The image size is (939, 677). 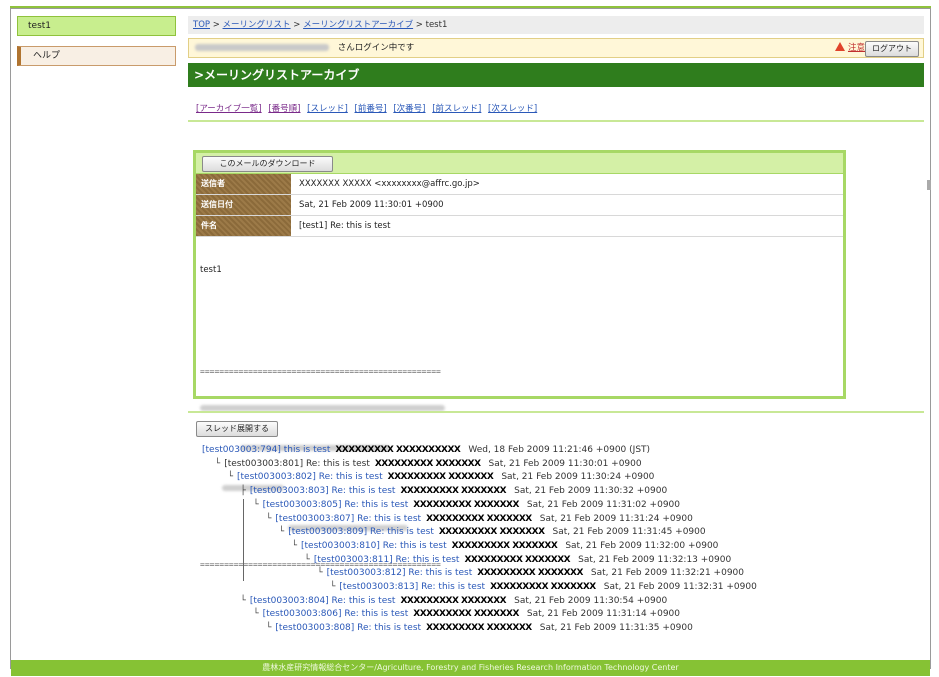 I want to click on breadcrumb: TOP > メーリングリスト > メーリングリストアーカイブ > test1, so click(x=556, y=25).